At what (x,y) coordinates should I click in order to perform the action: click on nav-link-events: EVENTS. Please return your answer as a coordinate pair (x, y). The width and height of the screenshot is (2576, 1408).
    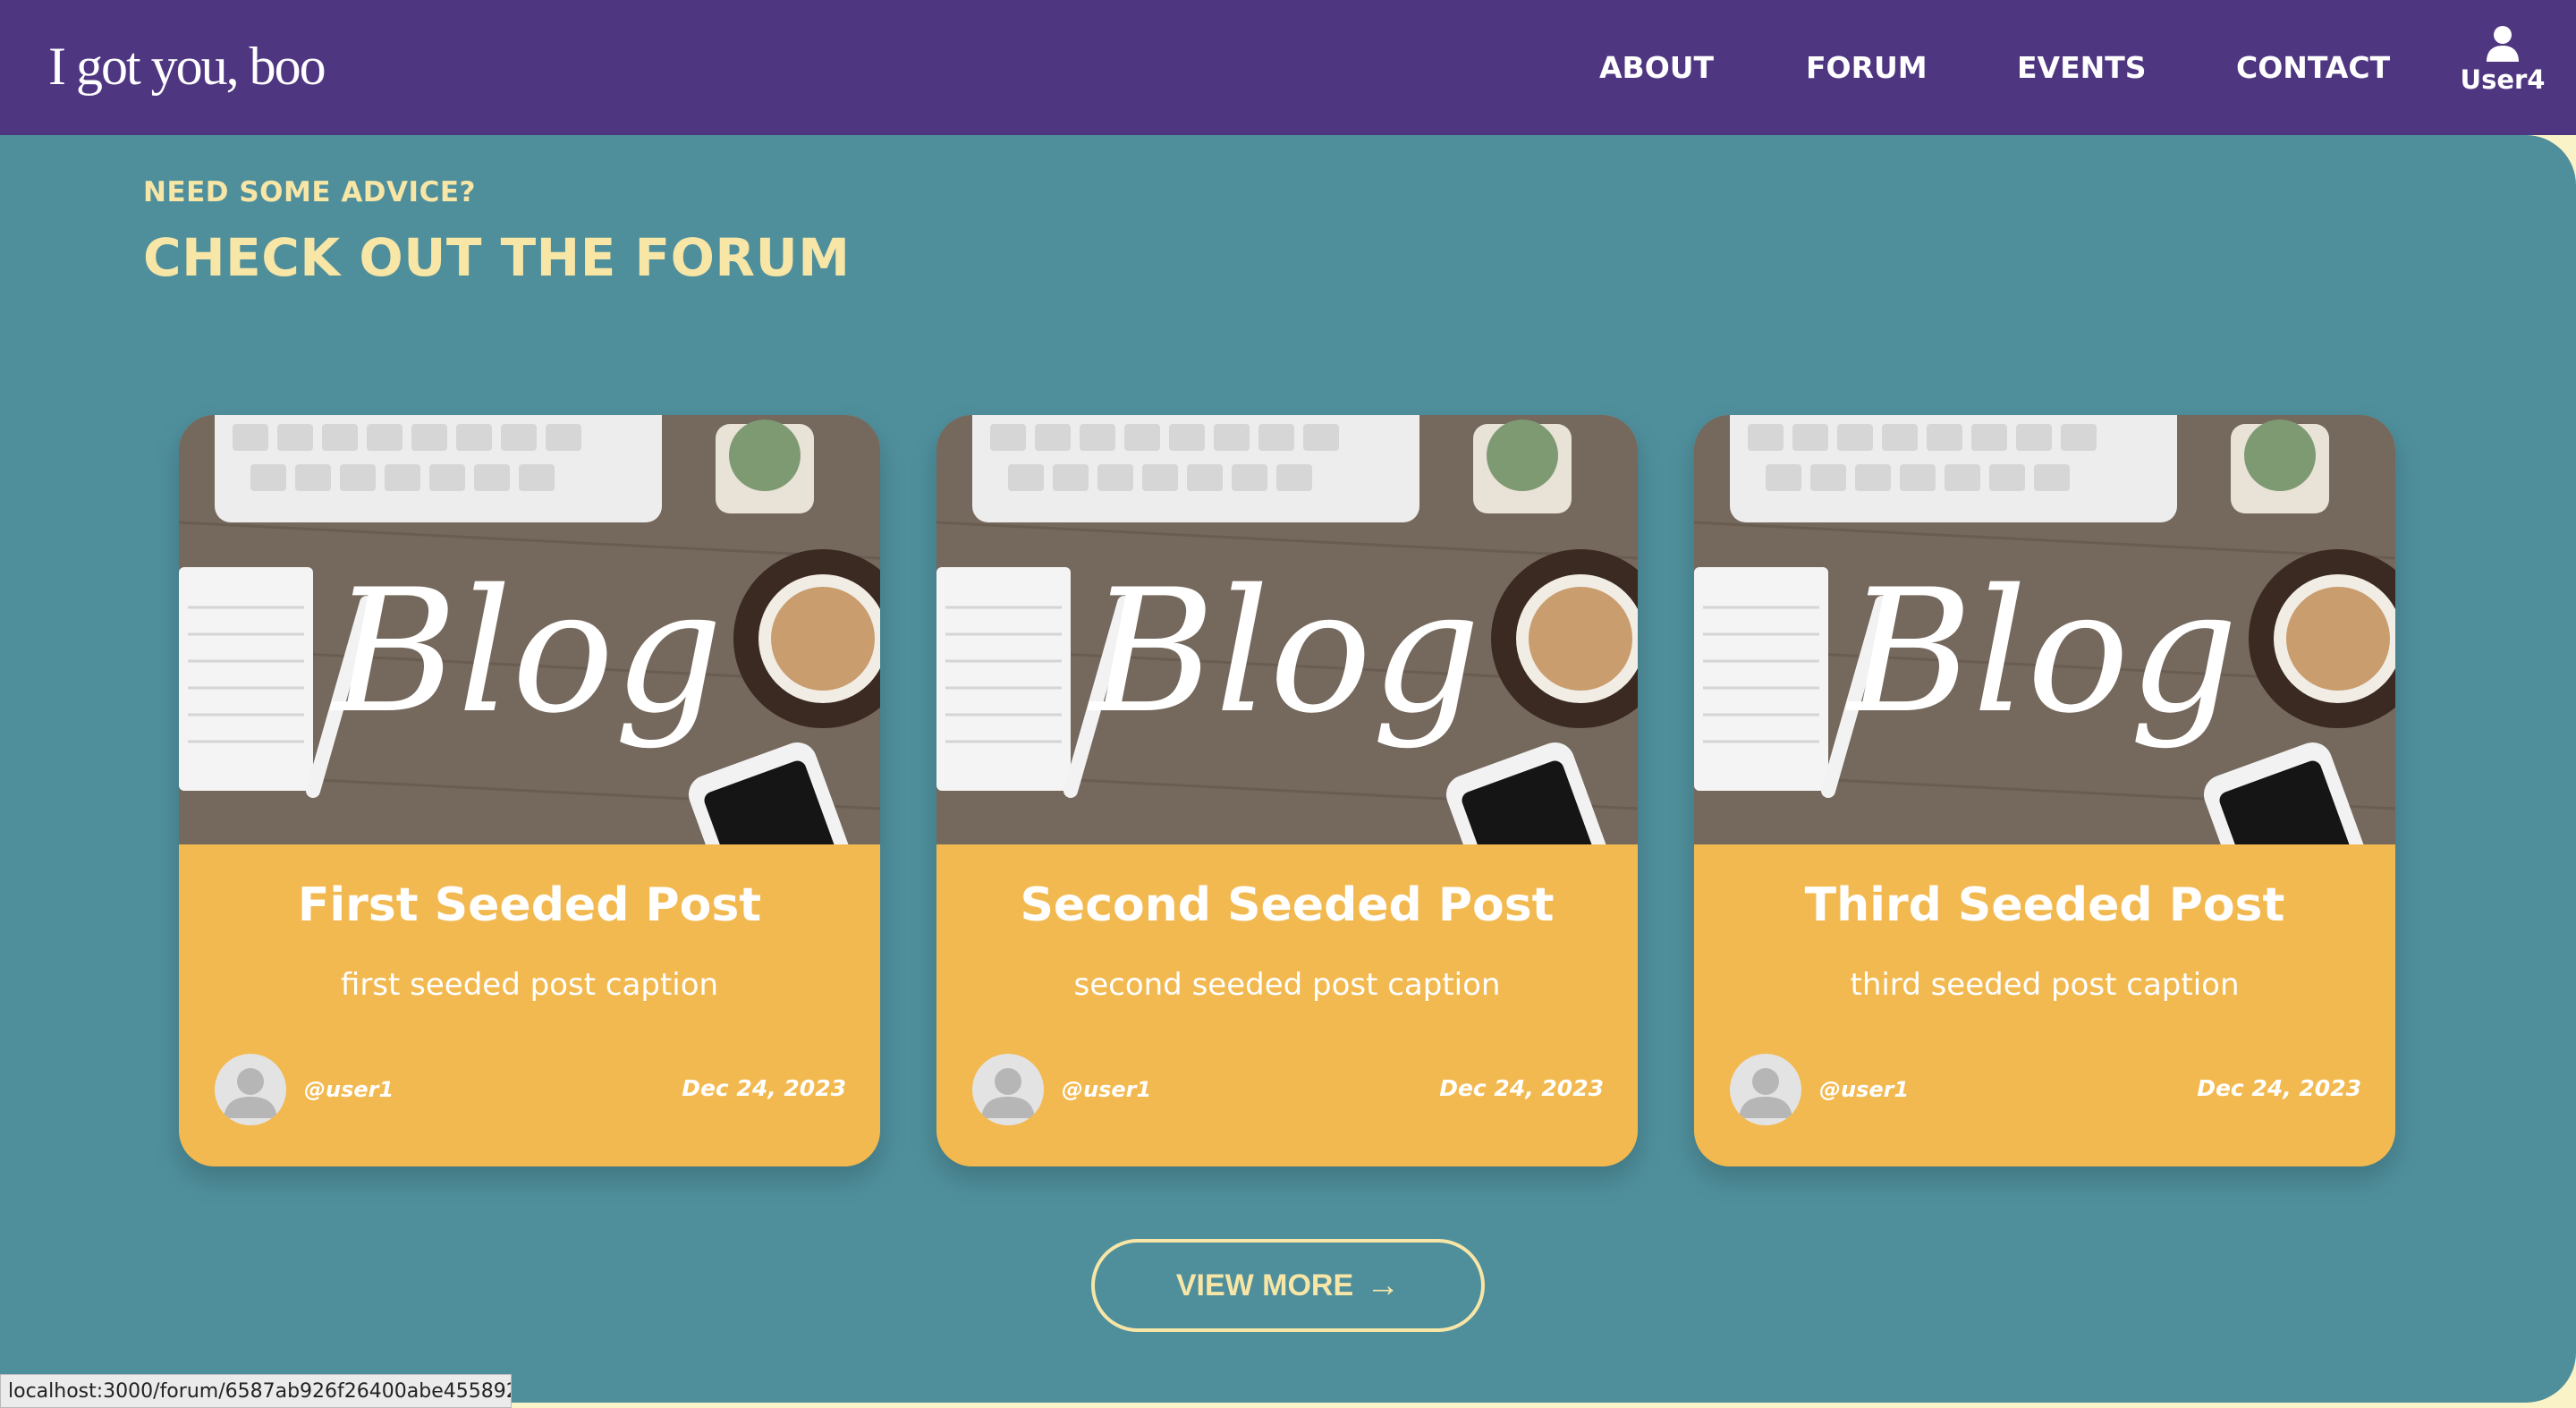
    Looking at the image, I should click on (2082, 68).